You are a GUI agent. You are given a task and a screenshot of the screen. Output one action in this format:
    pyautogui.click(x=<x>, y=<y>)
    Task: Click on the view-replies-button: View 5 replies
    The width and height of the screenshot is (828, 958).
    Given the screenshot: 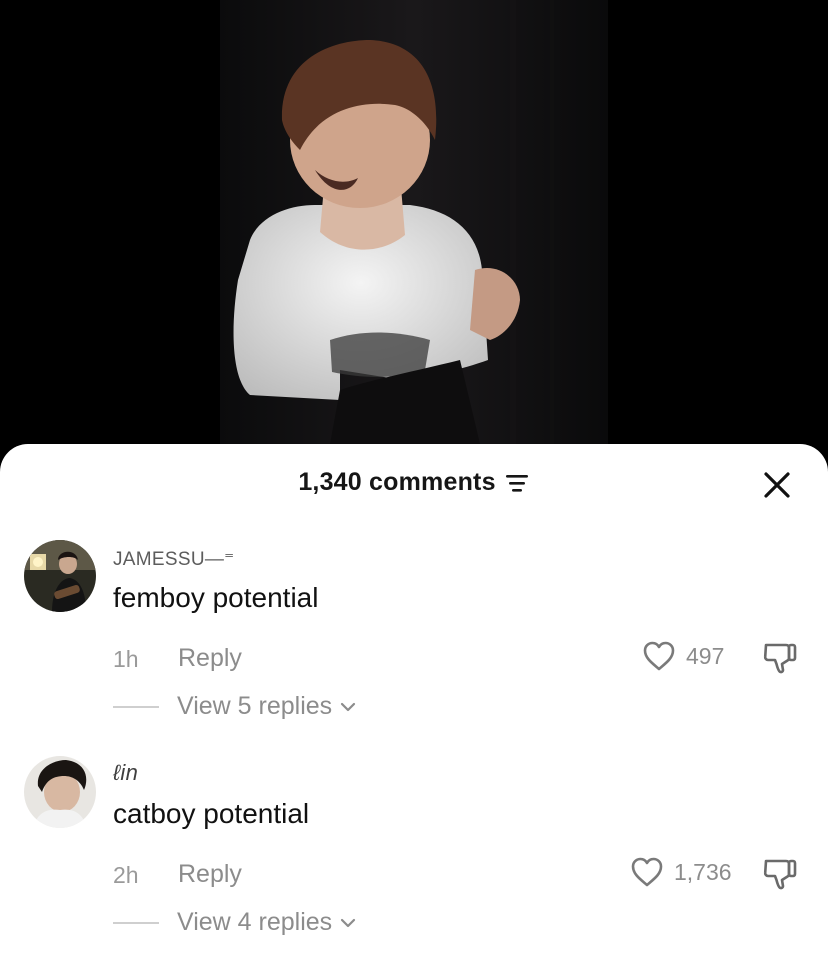 What is the action you would take?
    pyautogui.click(x=234, y=706)
    